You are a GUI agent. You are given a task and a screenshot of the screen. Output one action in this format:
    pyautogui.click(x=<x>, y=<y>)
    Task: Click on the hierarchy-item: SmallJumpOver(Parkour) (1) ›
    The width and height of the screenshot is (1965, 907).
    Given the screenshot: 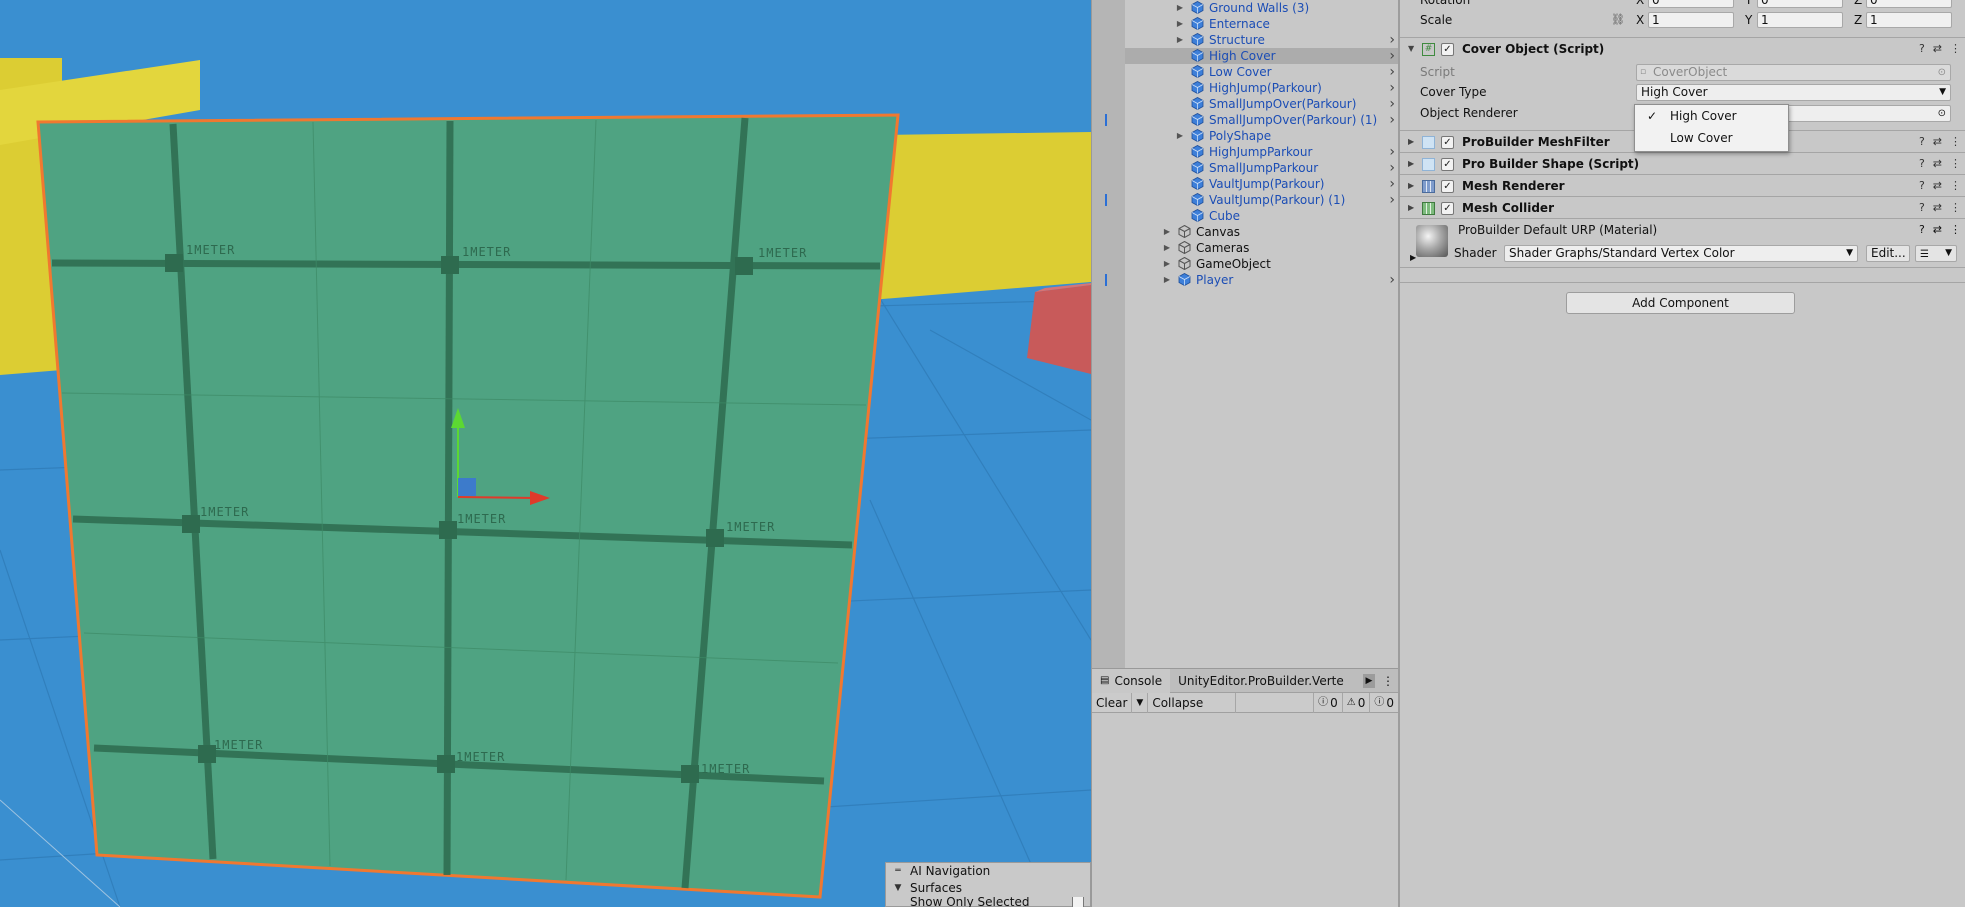 What is the action you would take?
    pyautogui.click(x=1252, y=120)
    